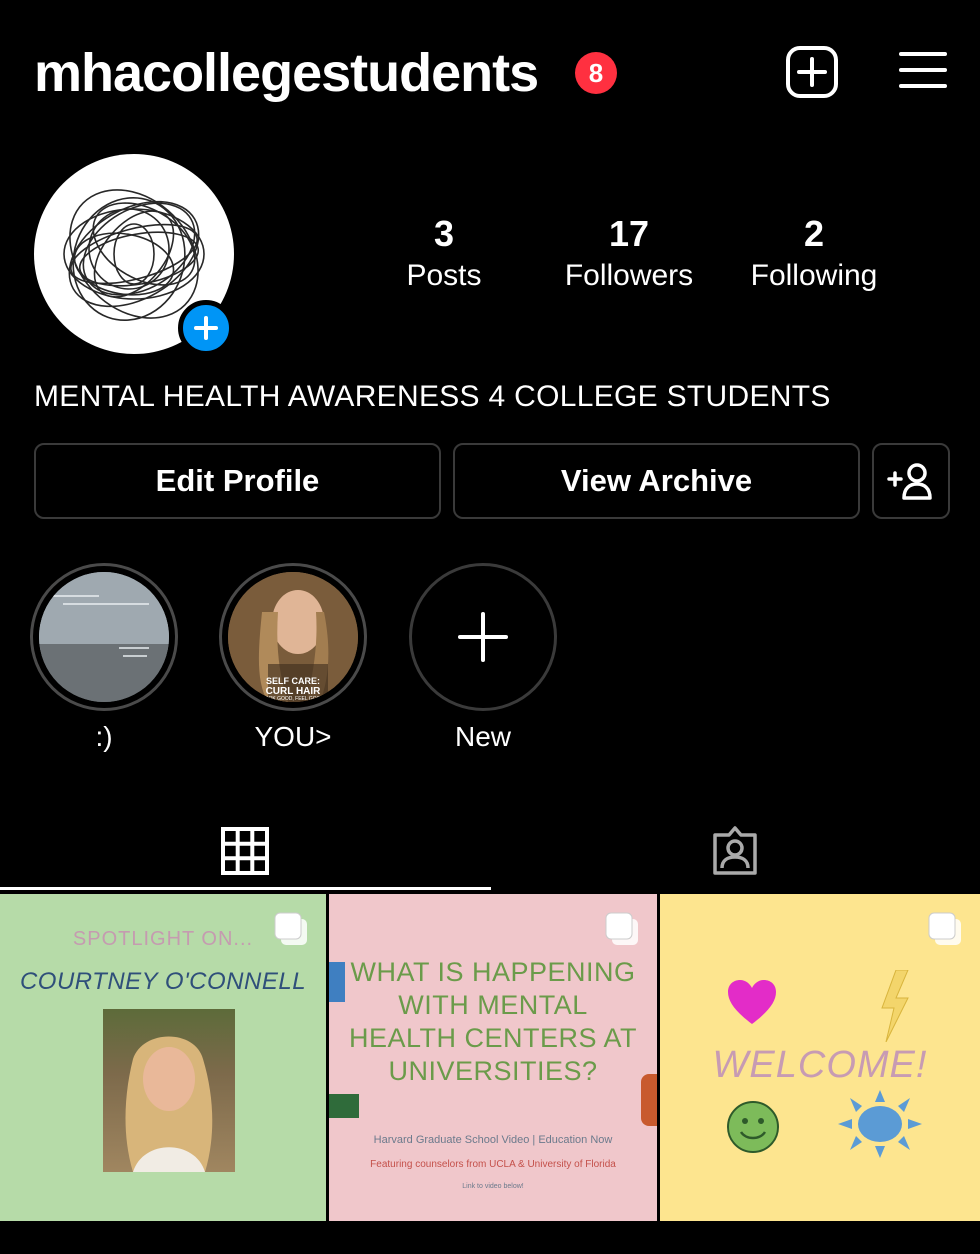 Image resolution: width=980 pixels, height=1254 pixels. What do you see at coordinates (444, 275) in the screenshot?
I see `posts-label: Posts` at bounding box center [444, 275].